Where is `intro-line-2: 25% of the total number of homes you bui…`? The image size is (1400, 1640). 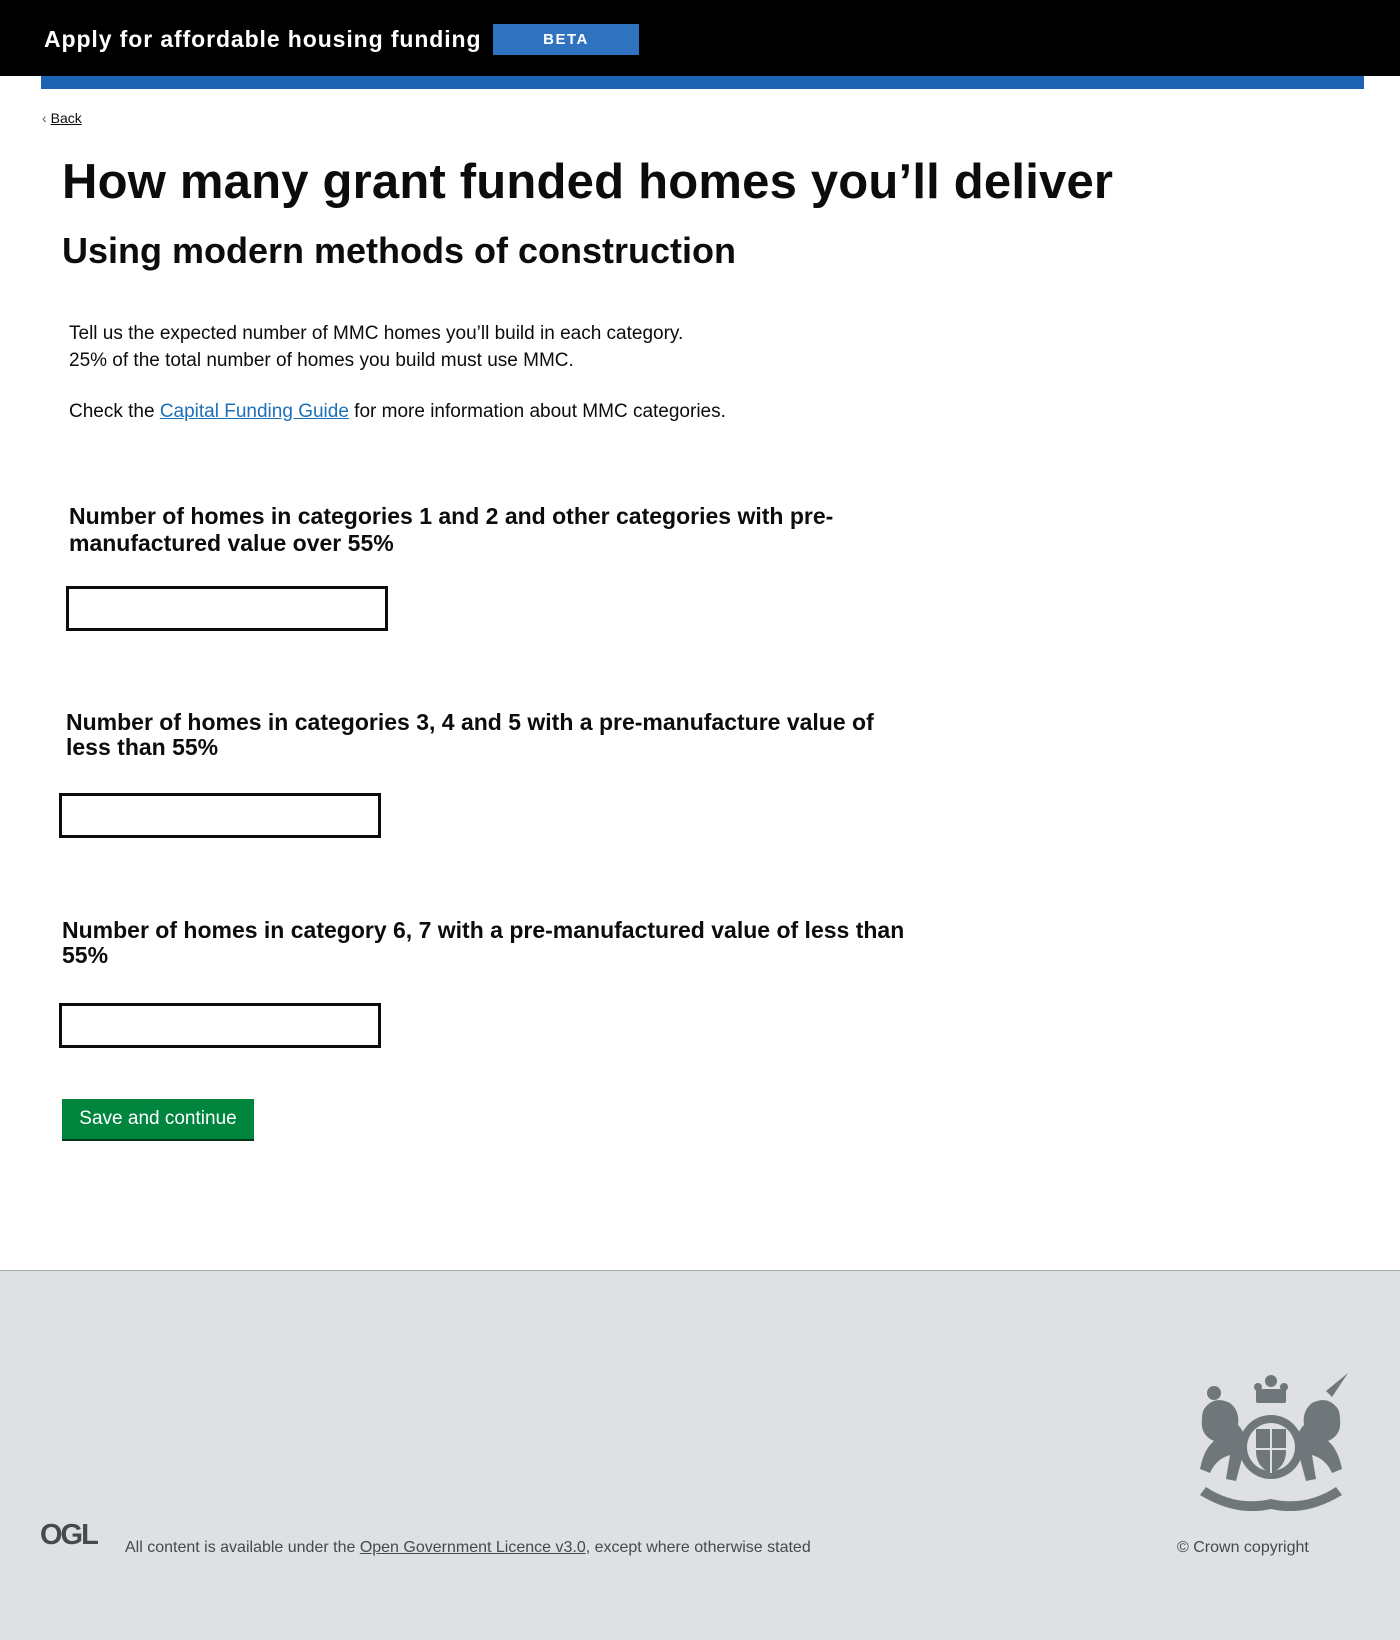
intro-line-2: 25% of the total number of homes you bui… is located at coordinates (321, 360).